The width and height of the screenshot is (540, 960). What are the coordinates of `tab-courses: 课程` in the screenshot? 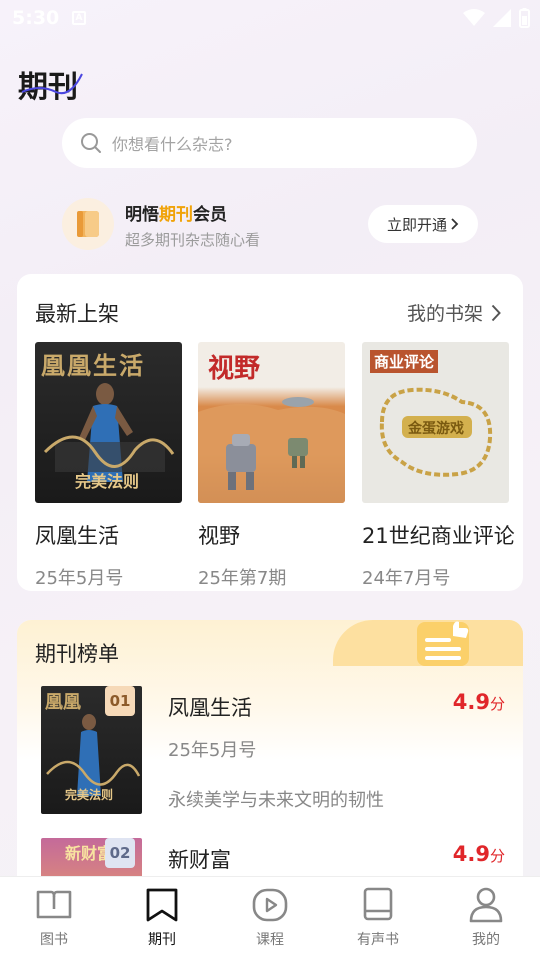 It's located at (270, 918).